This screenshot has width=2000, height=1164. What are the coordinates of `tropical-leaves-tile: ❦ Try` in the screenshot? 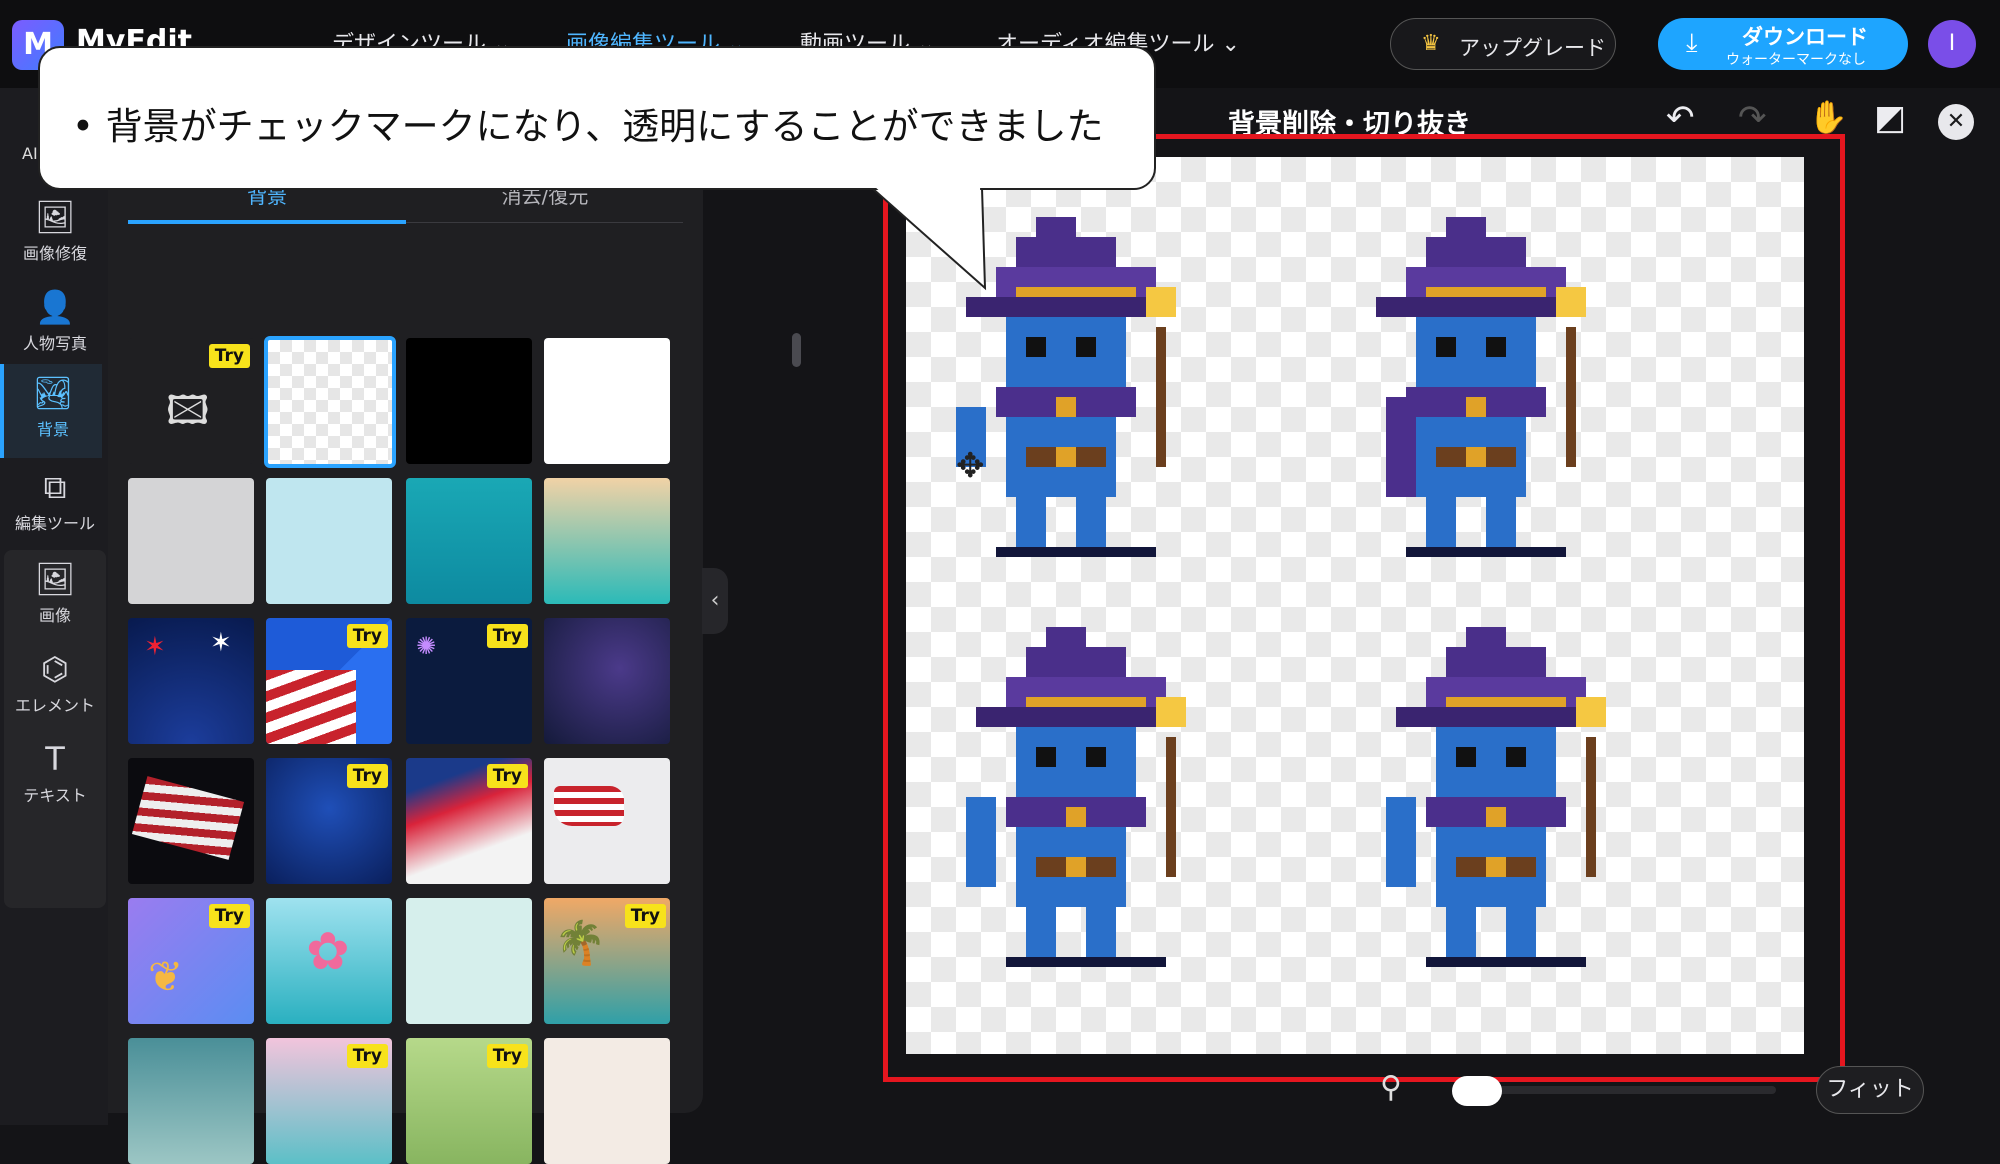 It's located at (191, 961).